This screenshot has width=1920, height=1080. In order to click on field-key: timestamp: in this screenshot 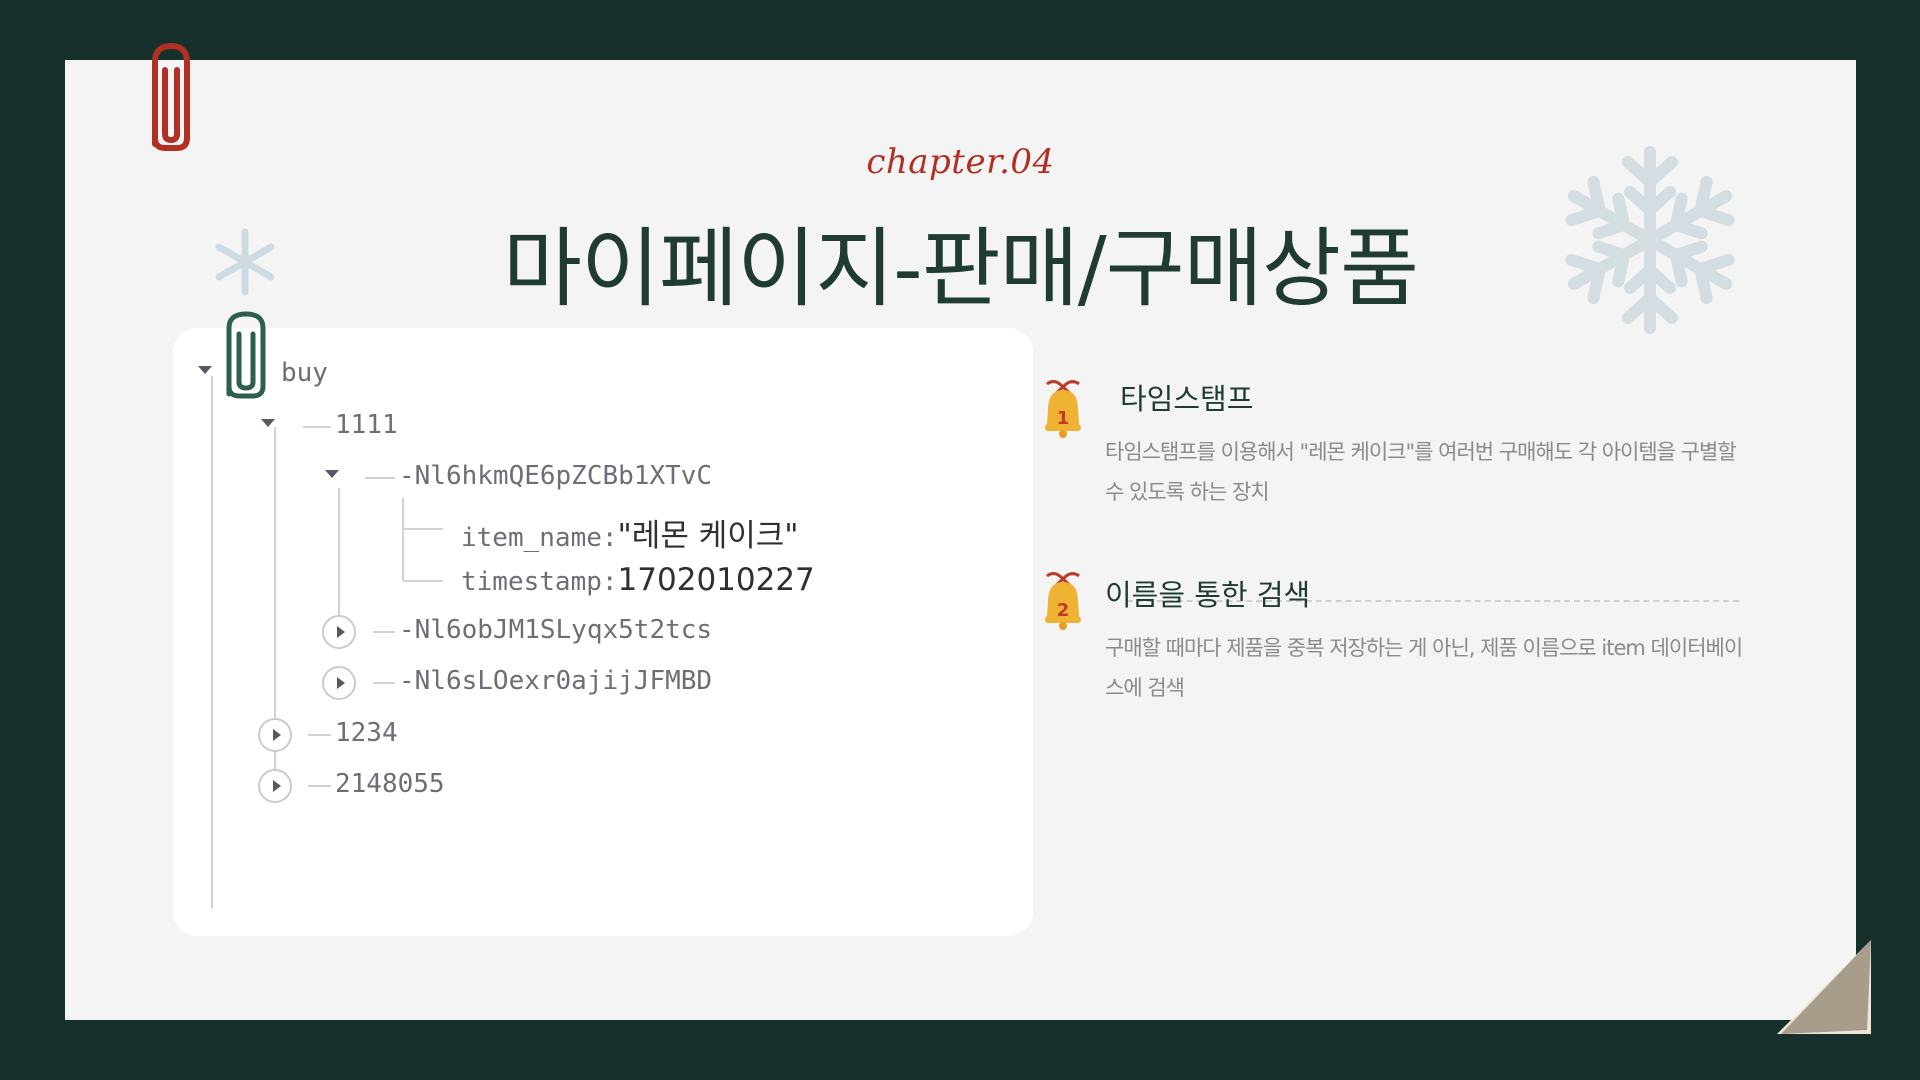, I will do `click(539, 582)`.